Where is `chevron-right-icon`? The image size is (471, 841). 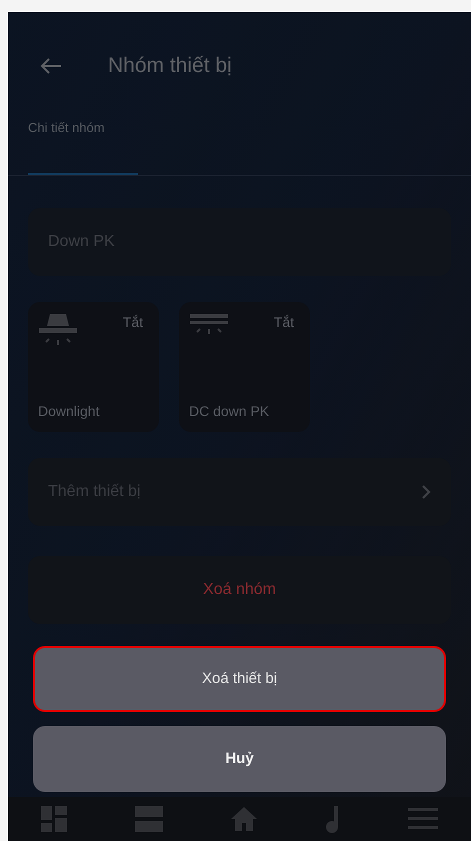
chevron-right-icon is located at coordinates (426, 492).